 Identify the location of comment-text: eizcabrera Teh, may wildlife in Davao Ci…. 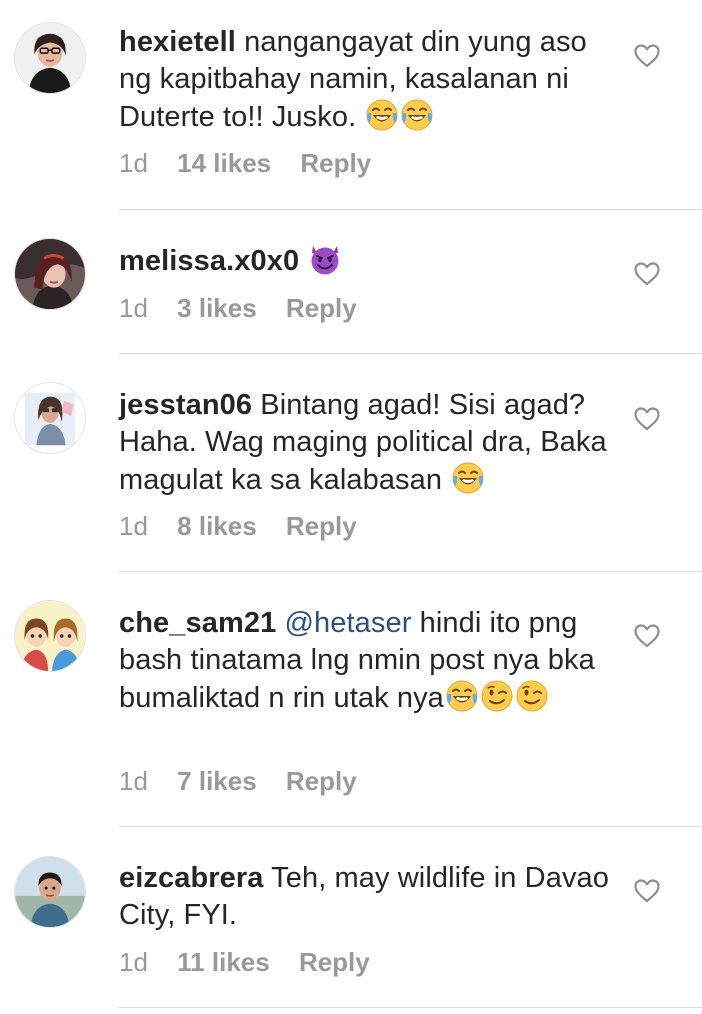
(369, 897).